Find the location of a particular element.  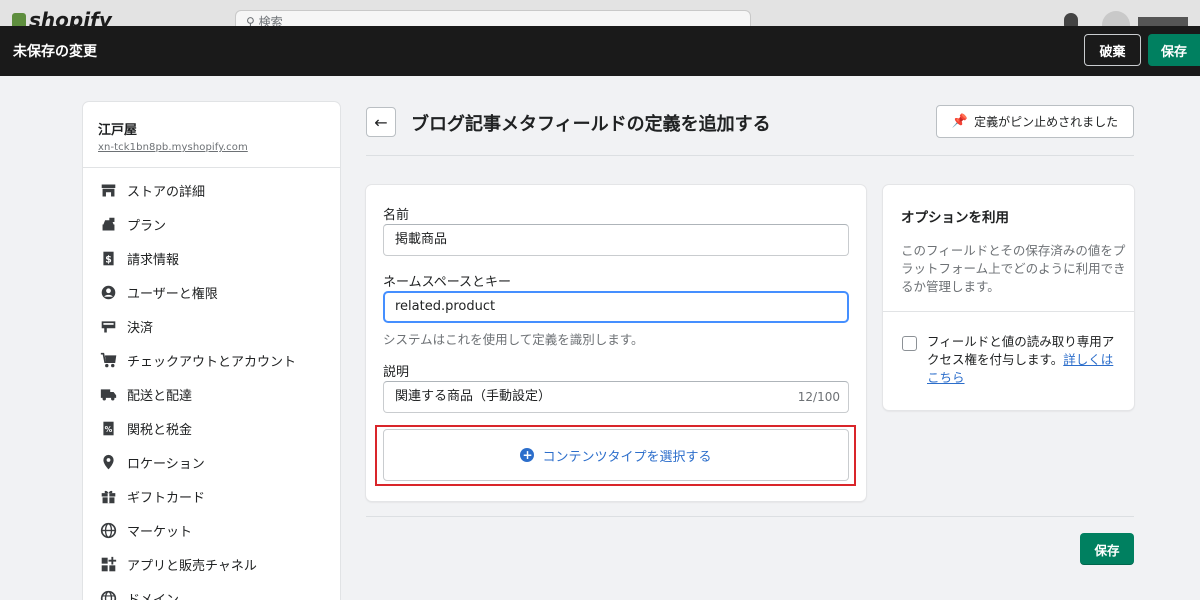

namespace-key-field: related.product is located at coordinates (616, 307).